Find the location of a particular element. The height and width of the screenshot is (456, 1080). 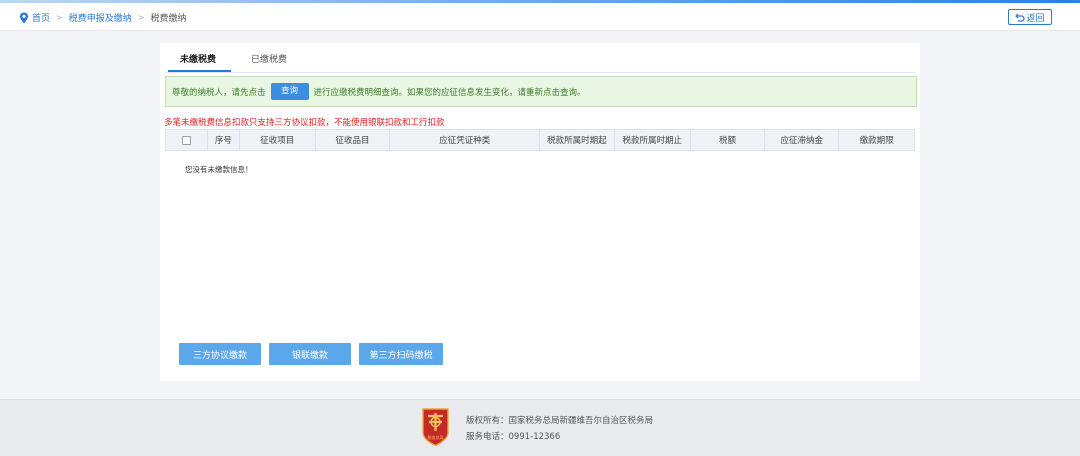

select-all-cell is located at coordinates (187, 140).